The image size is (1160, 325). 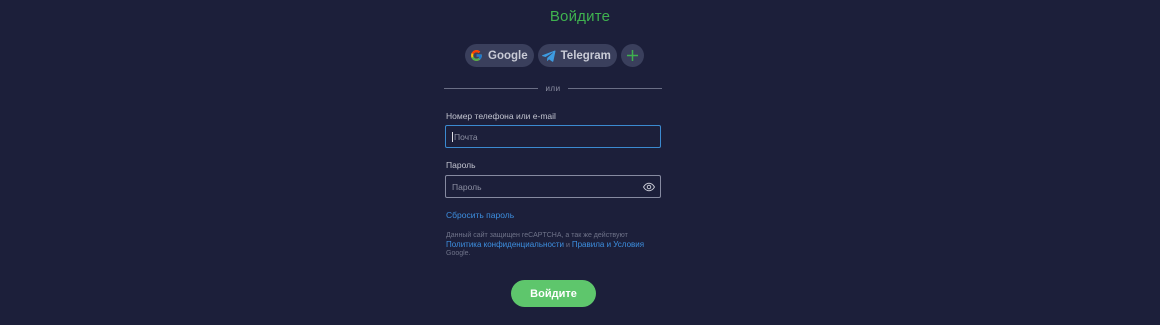 I want to click on divider-line-right, so click(x=615, y=88).